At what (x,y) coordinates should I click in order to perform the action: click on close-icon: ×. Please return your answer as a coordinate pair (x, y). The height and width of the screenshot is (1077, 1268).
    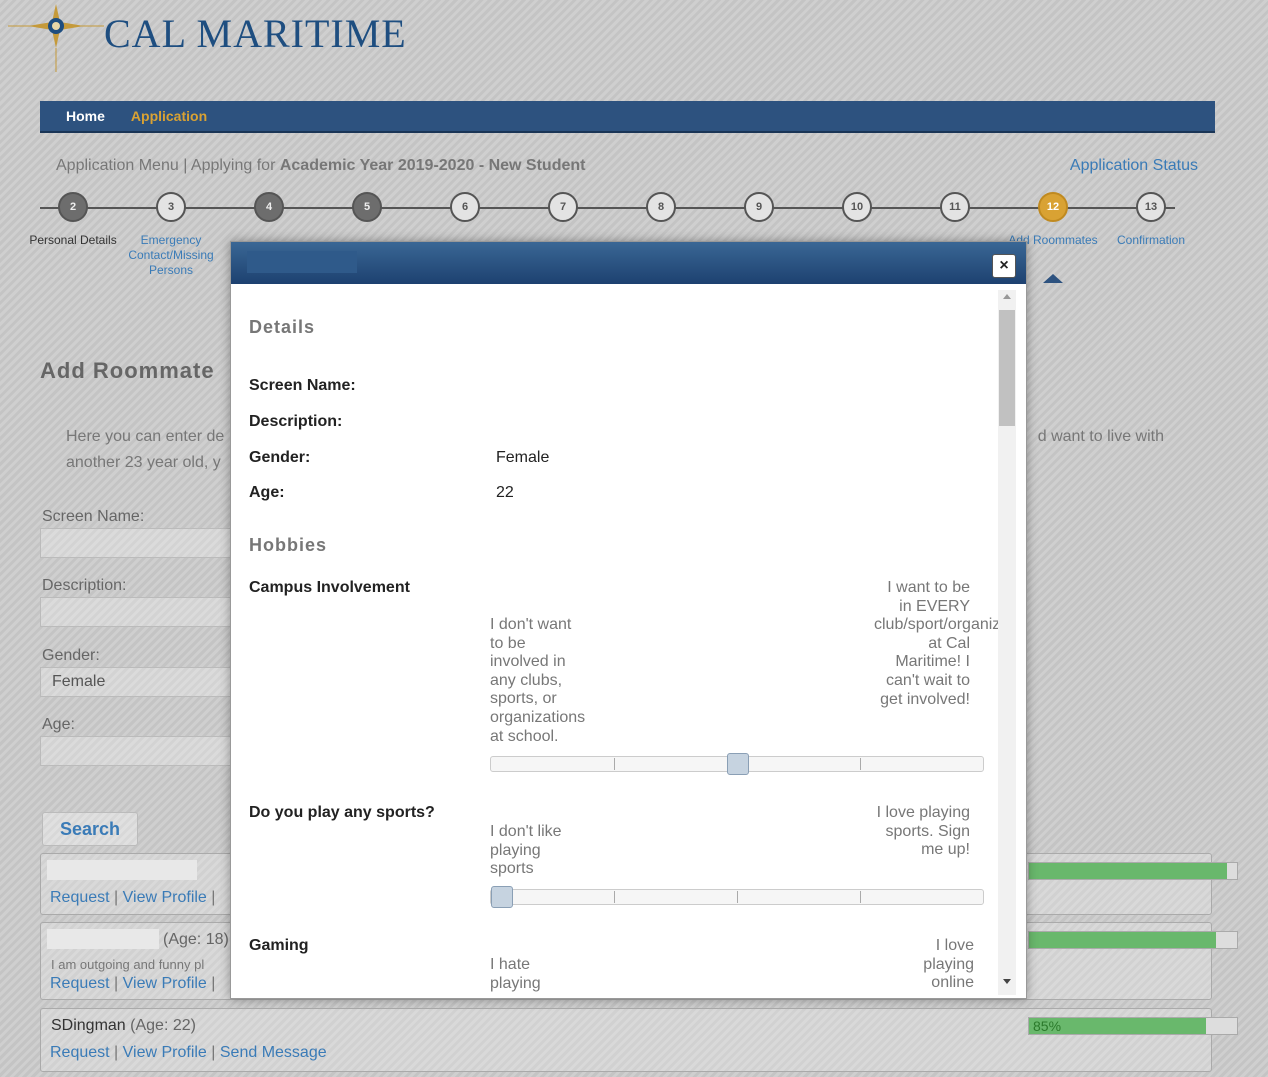
    Looking at the image, I should click on (1004, 266).